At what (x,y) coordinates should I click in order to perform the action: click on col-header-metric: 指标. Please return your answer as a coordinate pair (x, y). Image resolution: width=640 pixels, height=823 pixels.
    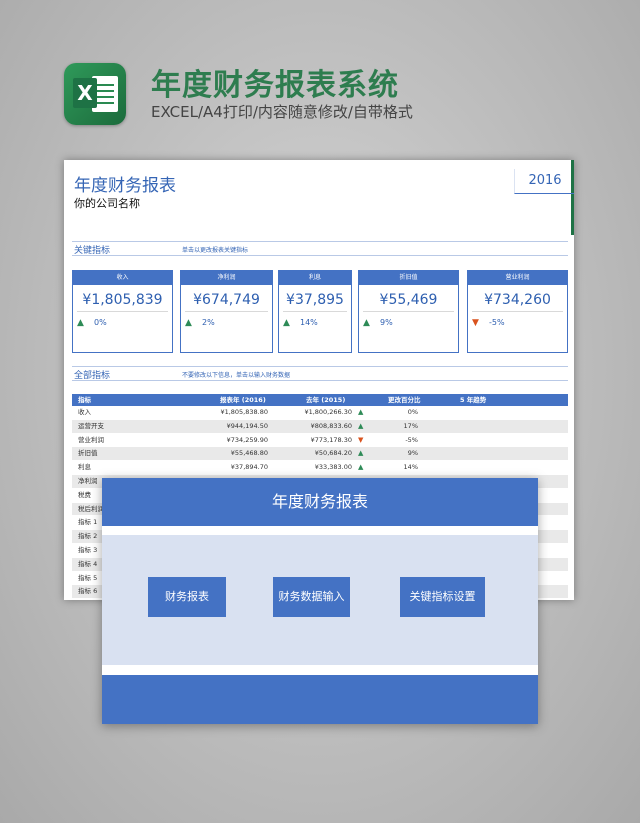
    Looking at the image, I should click on (84, 400).